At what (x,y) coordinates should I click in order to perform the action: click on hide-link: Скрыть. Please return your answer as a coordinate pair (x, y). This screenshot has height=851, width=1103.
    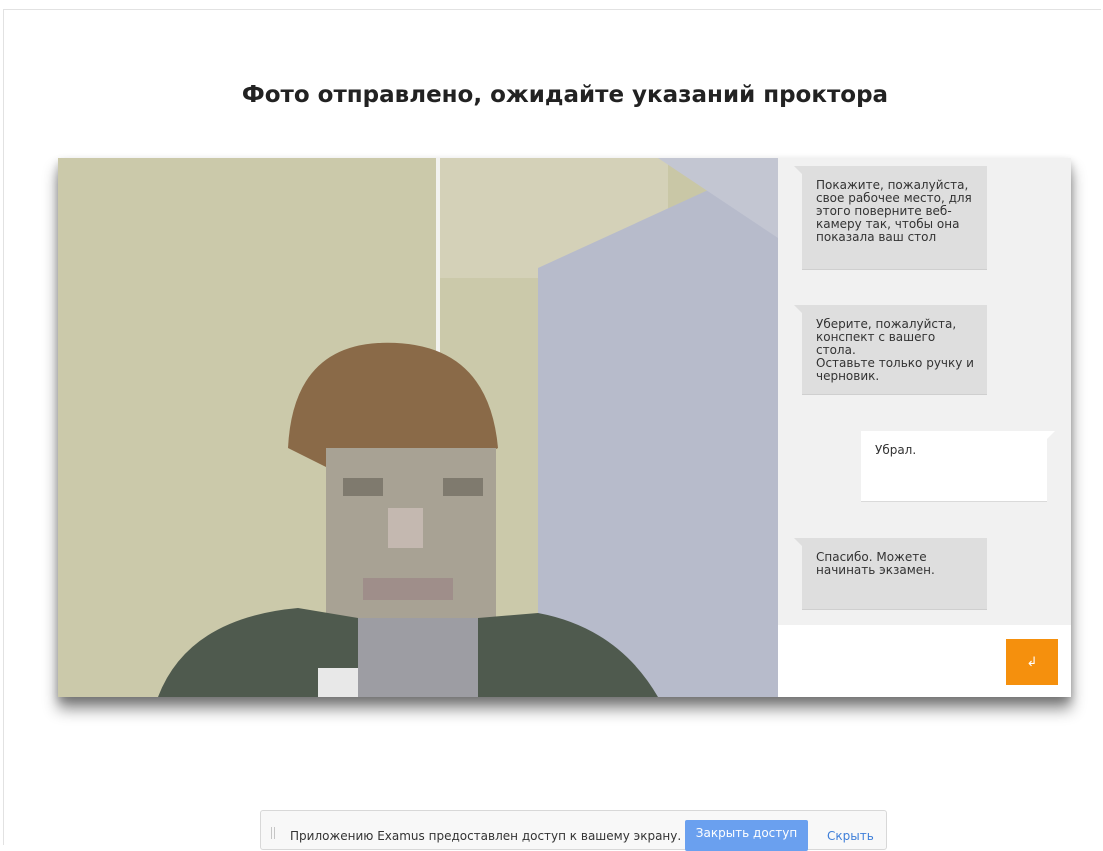
    Looking at the image, I should click on (850, 836).